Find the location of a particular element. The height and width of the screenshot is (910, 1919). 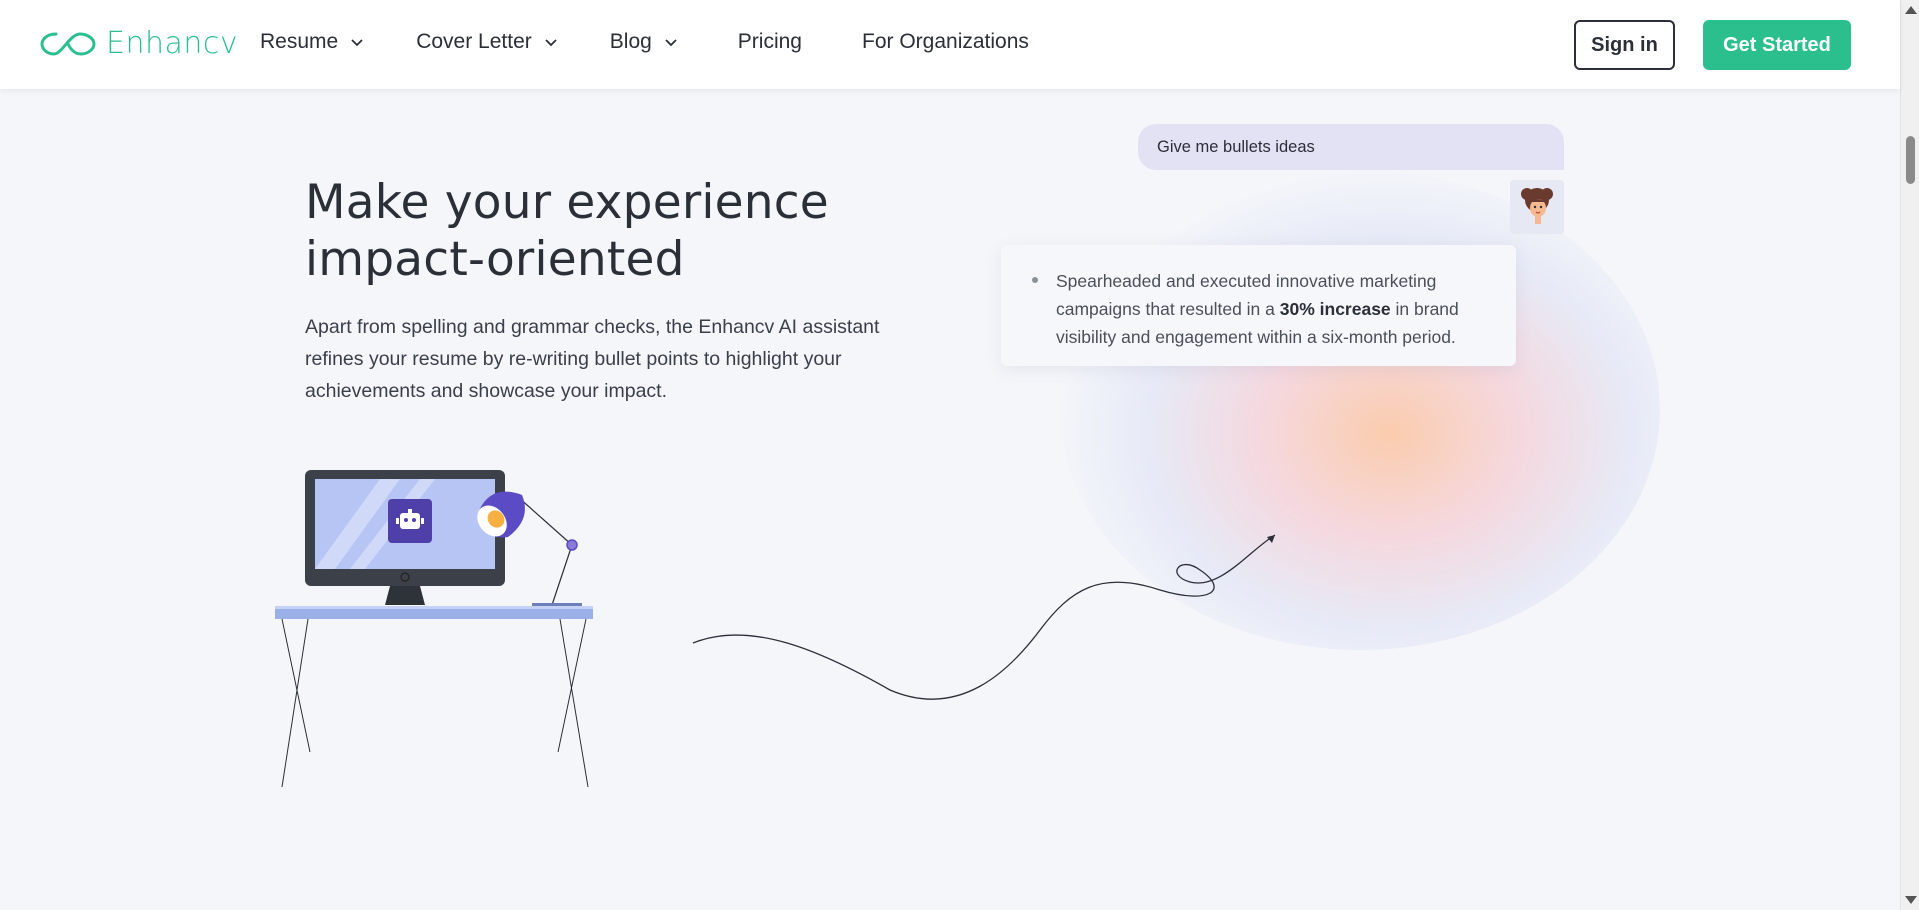

avatar is located at coordinates (1537, 207).